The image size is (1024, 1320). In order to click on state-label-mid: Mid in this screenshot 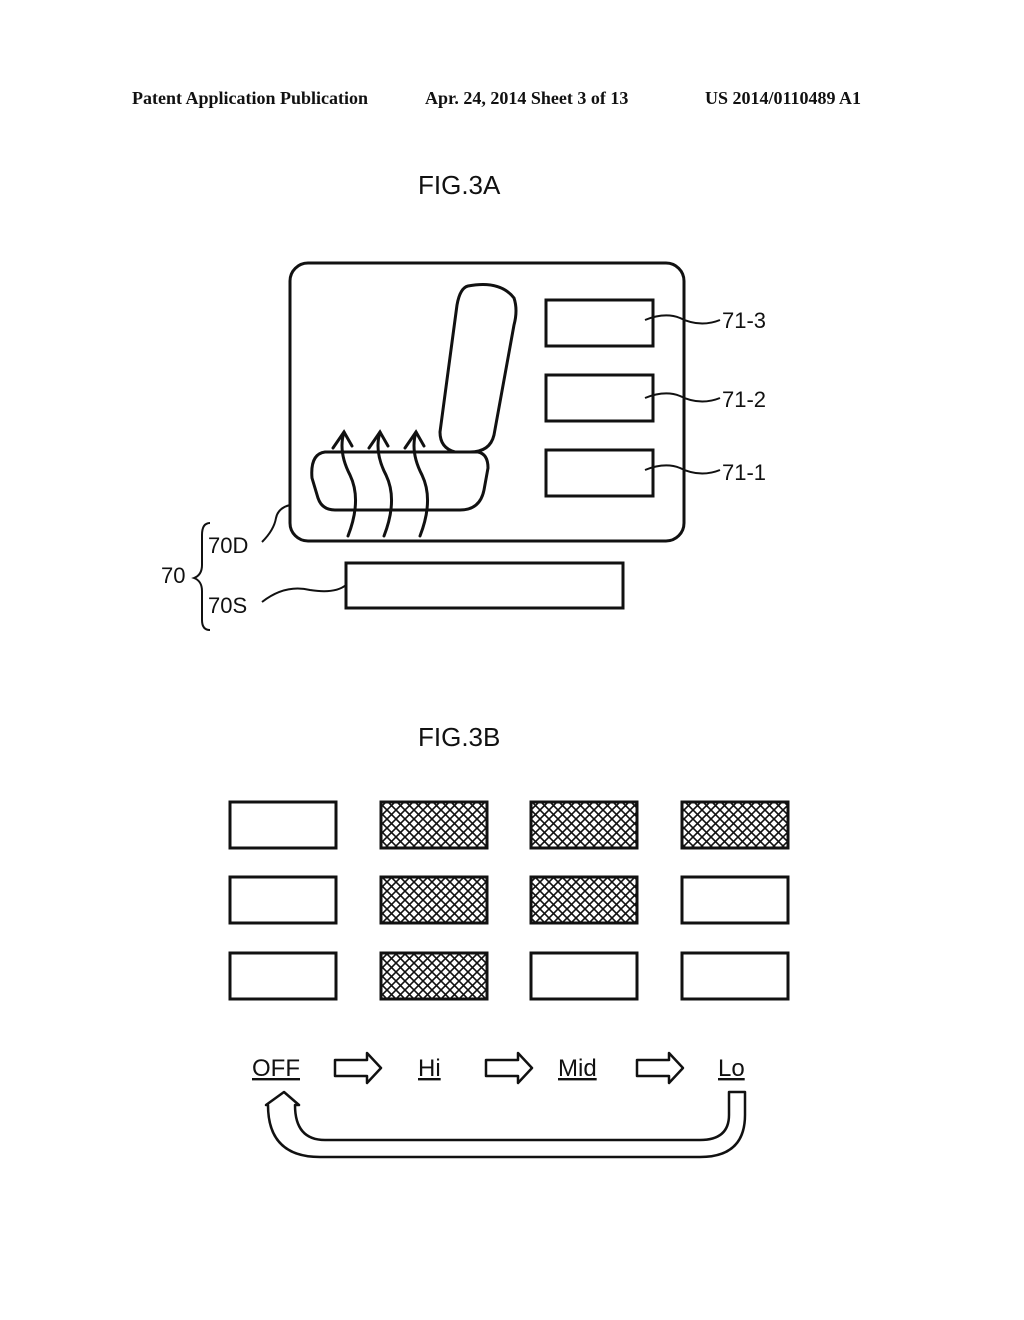, I will do `click(577, 1068)`.